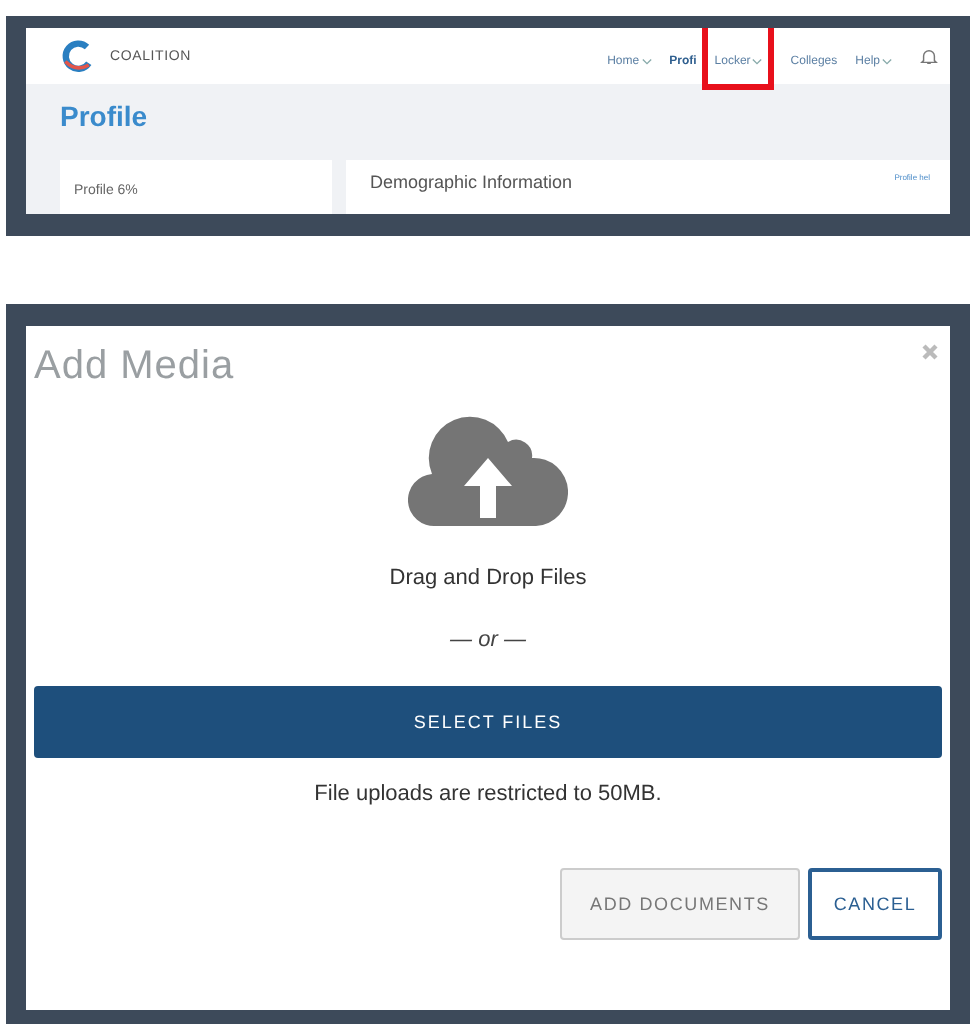 The height and width of the screenshot is (1028, 976). I want to click on section-heading: Demographic Information, so click(471, 182).